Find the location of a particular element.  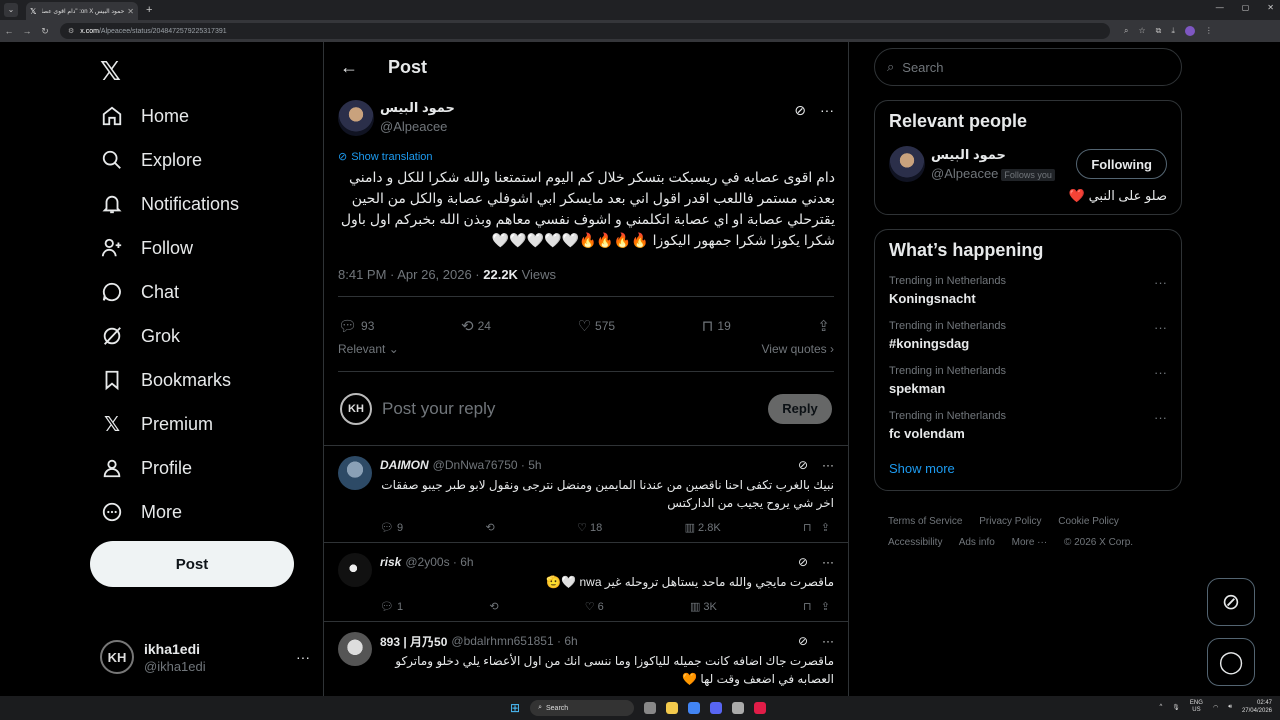

reply-like-action: ♡ 6 is located at coordinates (594, 606).